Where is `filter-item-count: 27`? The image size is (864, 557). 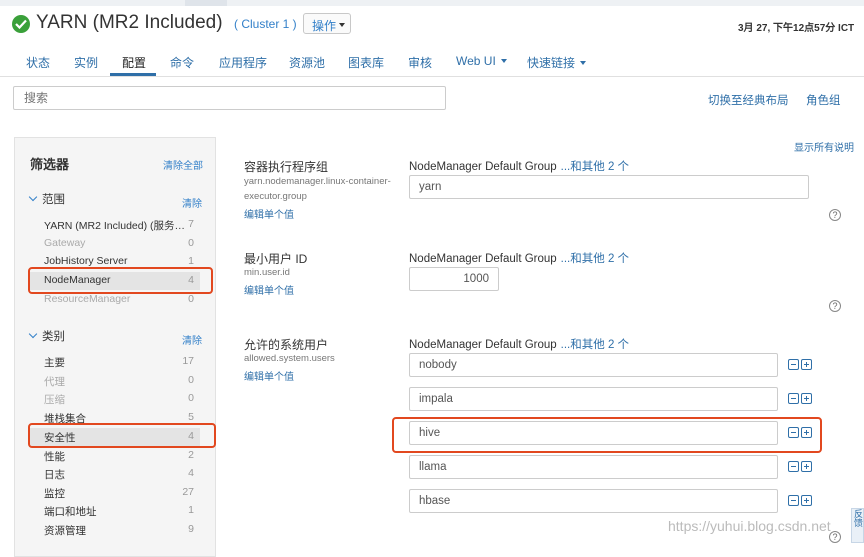
filter-item-count: 27 is located at coordinates (188, 492).